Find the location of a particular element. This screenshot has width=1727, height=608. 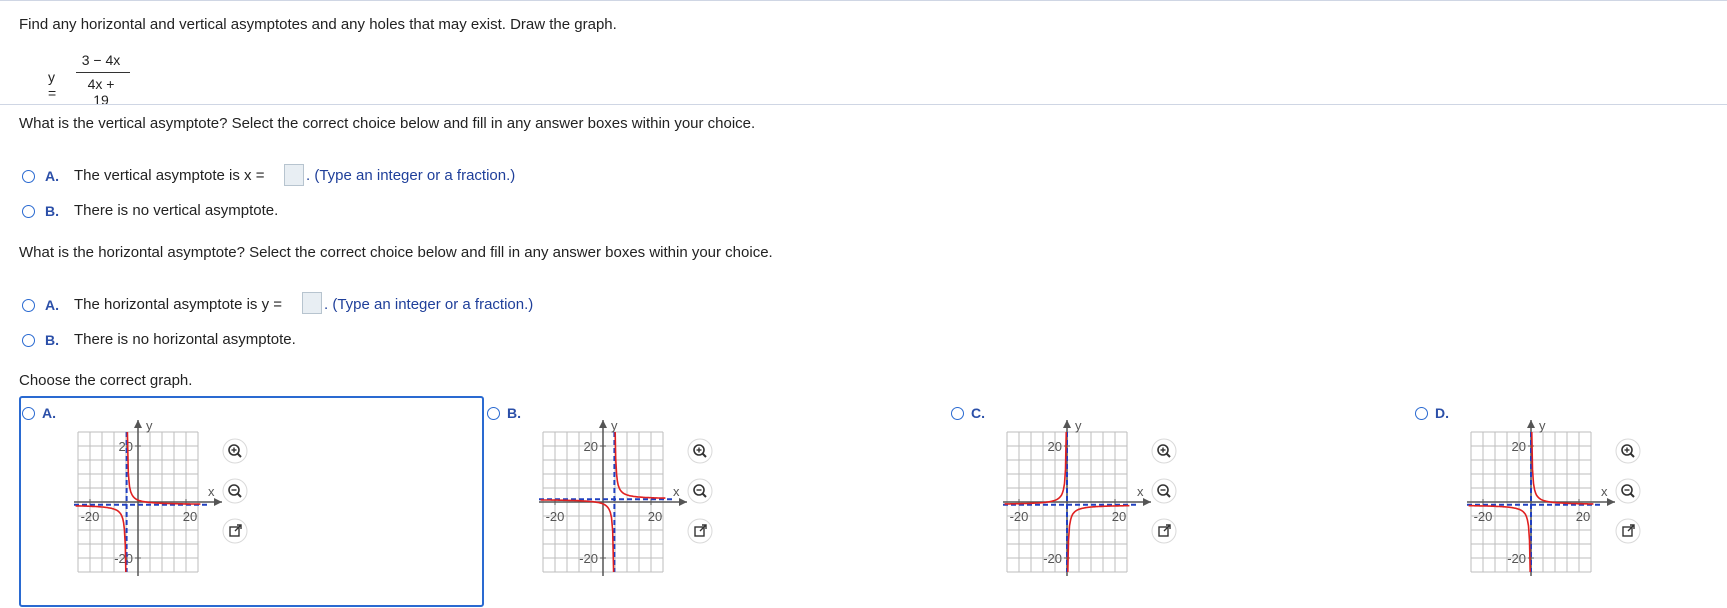

curve-left-branch is located at coordinates (1036, 468).